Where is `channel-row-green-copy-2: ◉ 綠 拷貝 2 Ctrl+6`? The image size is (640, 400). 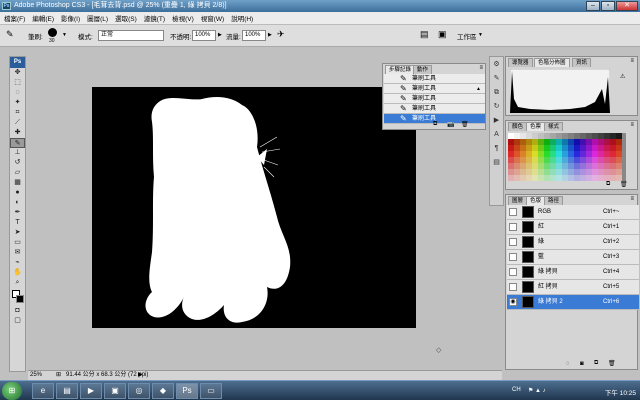 channel-row-green-copy-2: ◉ 綠 拷貝 2 Ctrl+6 is located at coordinates (573, 302).